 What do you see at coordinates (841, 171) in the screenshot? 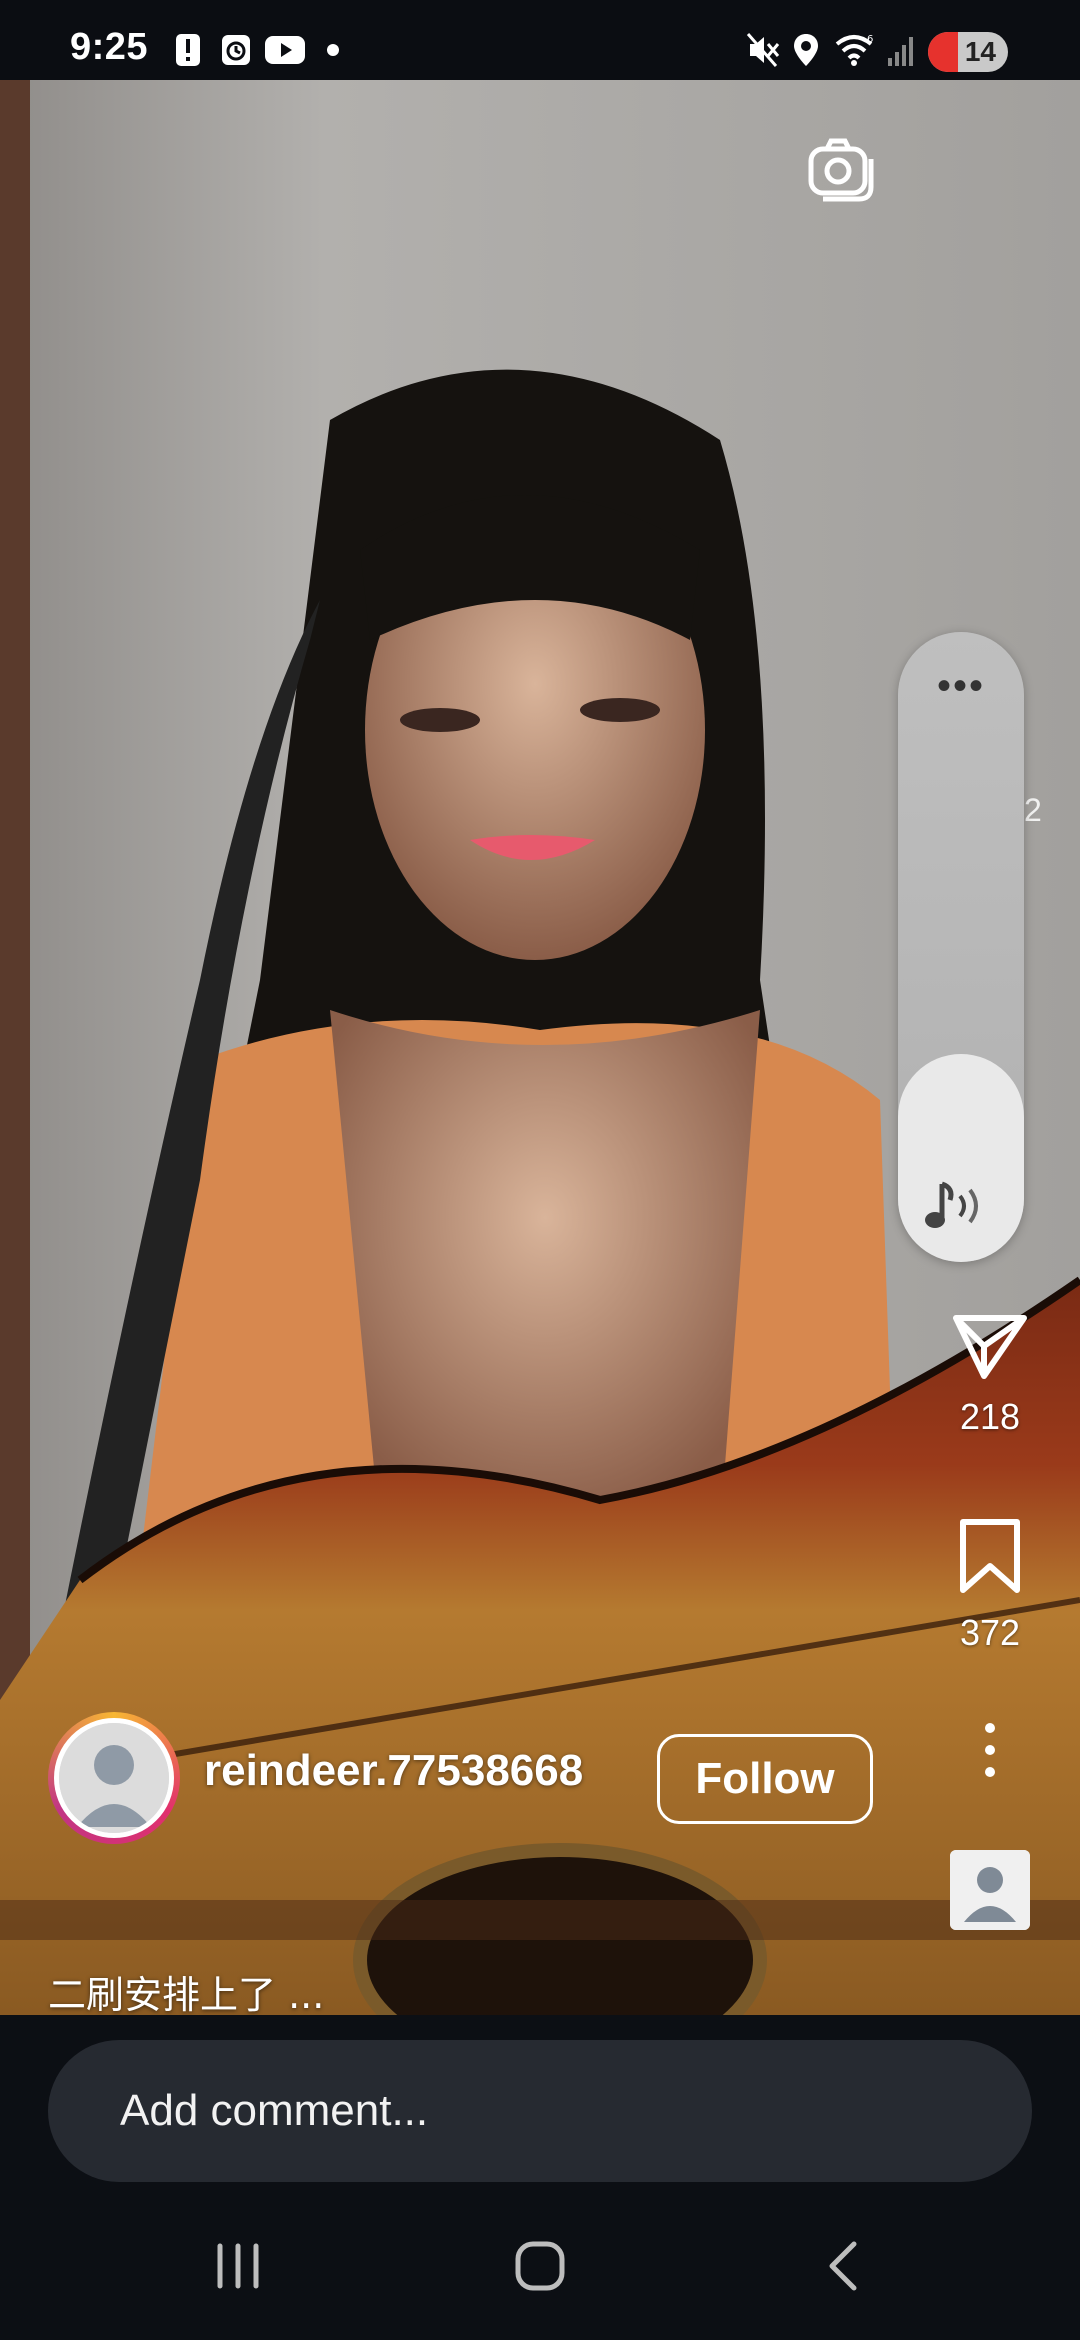
I see `camera-icon` at bounding box center [841, 171].